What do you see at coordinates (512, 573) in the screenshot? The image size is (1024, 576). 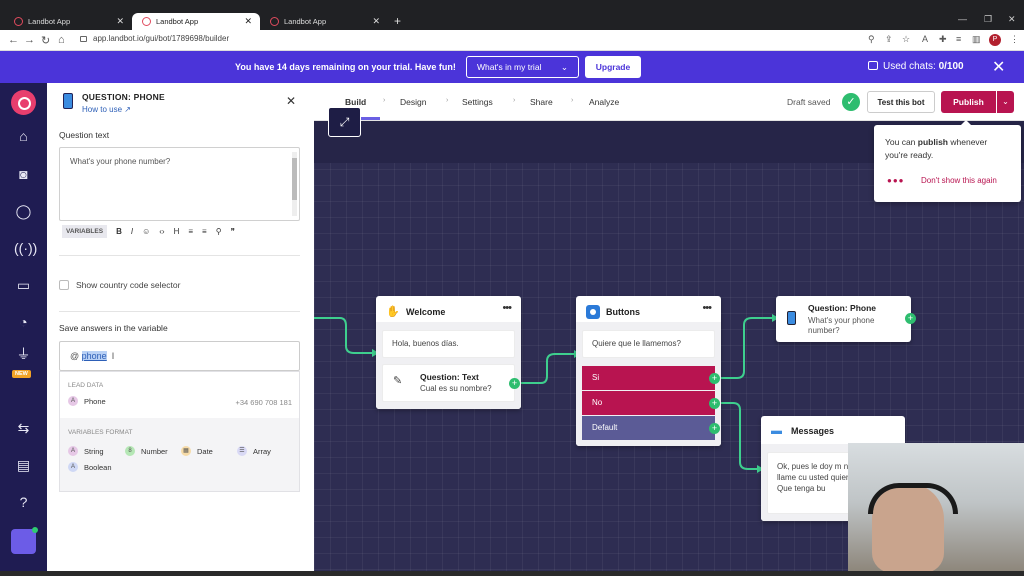 I see `os-taskbar` at bounding box center [512, 573].